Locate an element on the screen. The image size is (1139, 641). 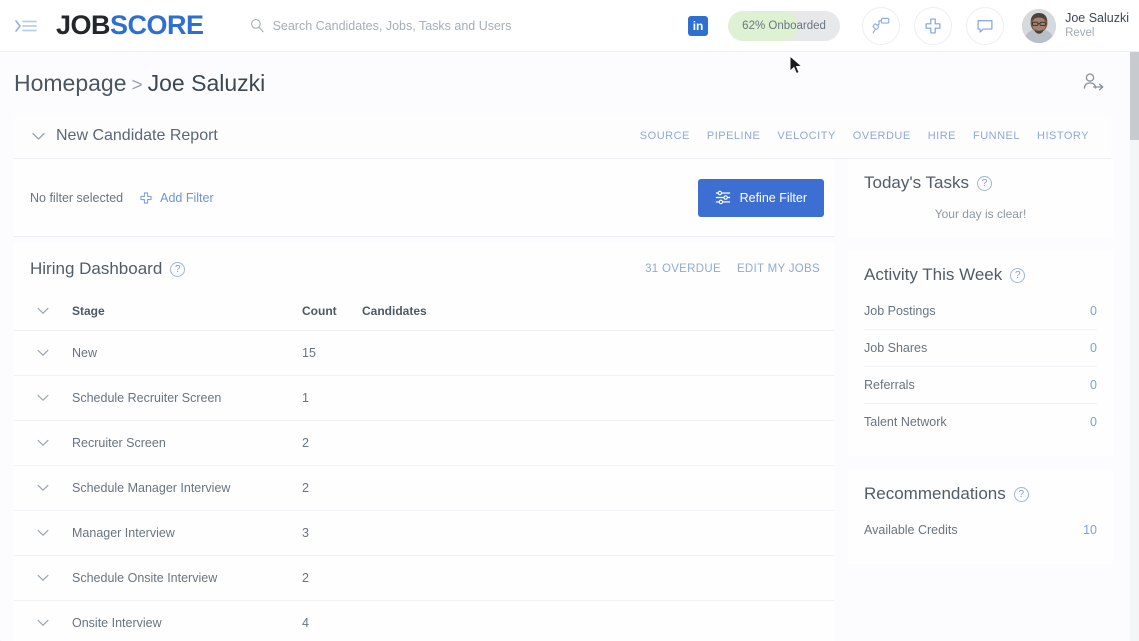
edit-my-jobs-link: EDIT MY JOBS is located at coordinates (778, 269).